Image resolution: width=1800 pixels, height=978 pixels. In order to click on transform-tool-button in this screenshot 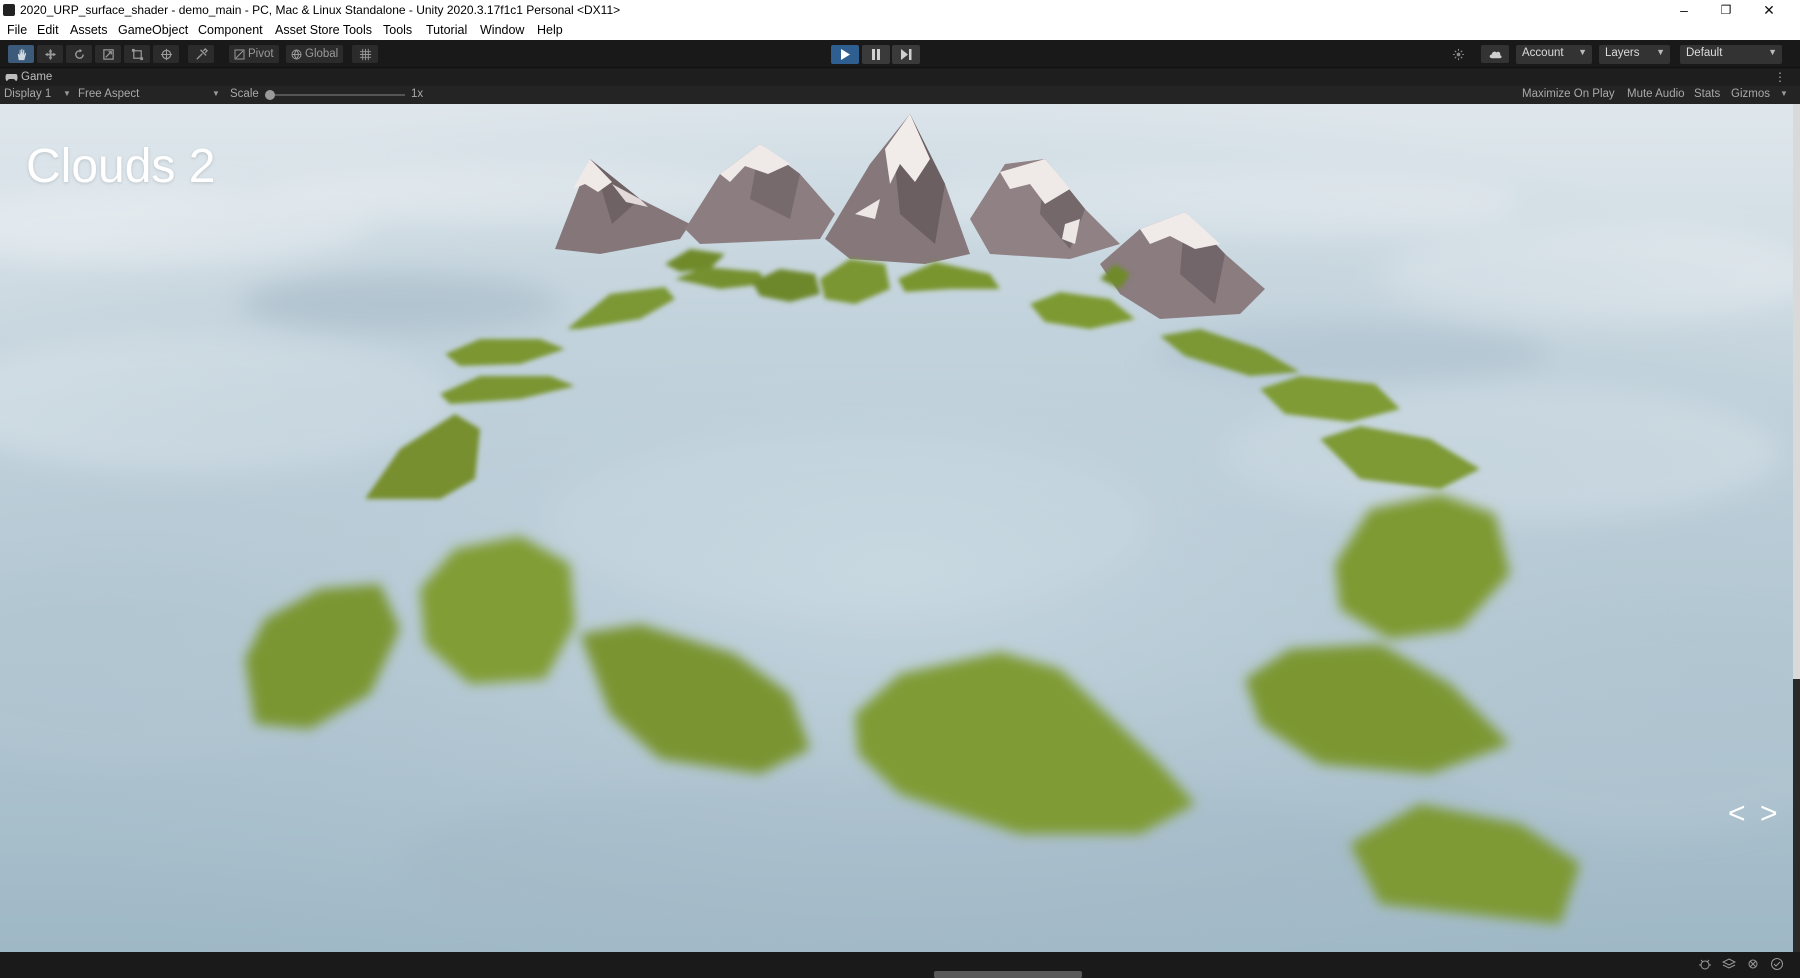, I will do `click(166, 54)`.